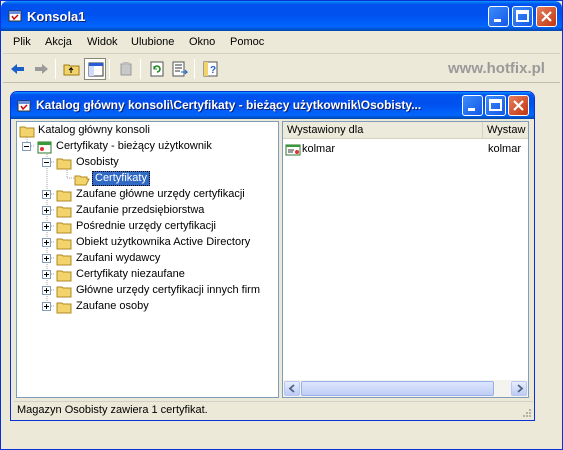 The height and width of the screenshot is (450, 563). I want to click on up-folder-icon, so click(71, 70).